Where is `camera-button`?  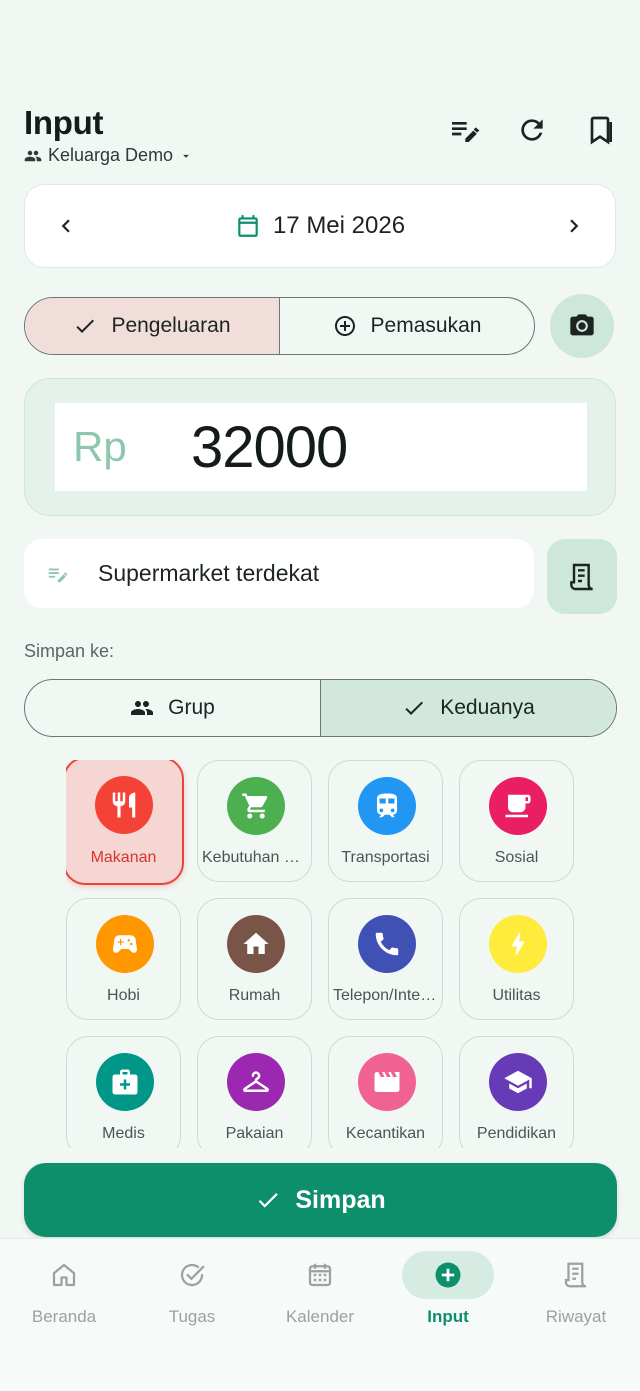
camera-button is located at coordinates (582, 326).